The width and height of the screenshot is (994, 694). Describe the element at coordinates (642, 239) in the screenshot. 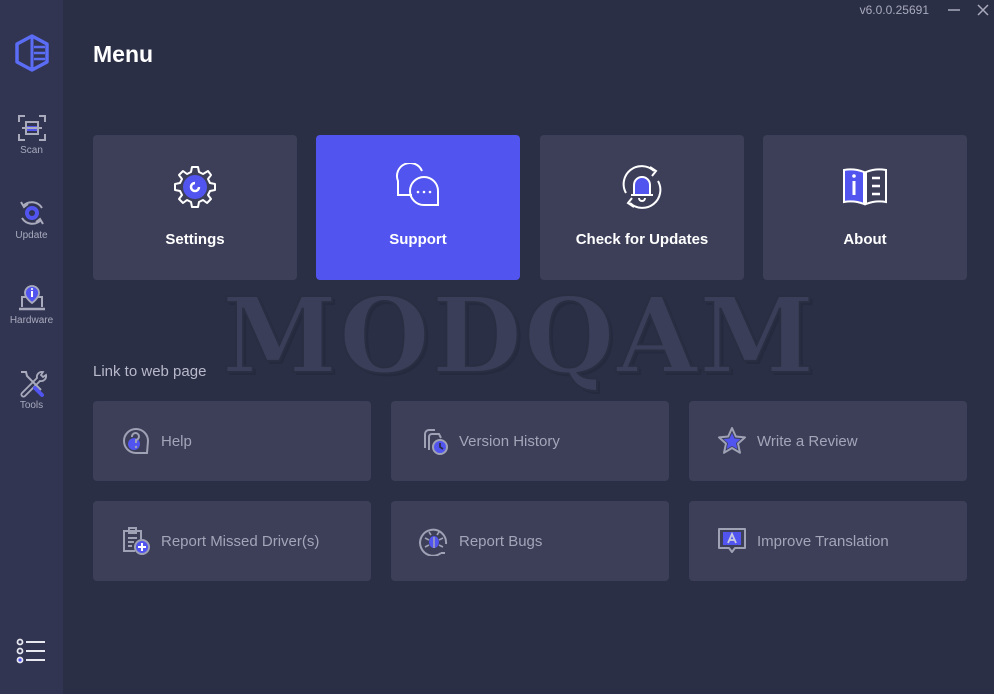

I see `card-label: Check for Updates` at that location.